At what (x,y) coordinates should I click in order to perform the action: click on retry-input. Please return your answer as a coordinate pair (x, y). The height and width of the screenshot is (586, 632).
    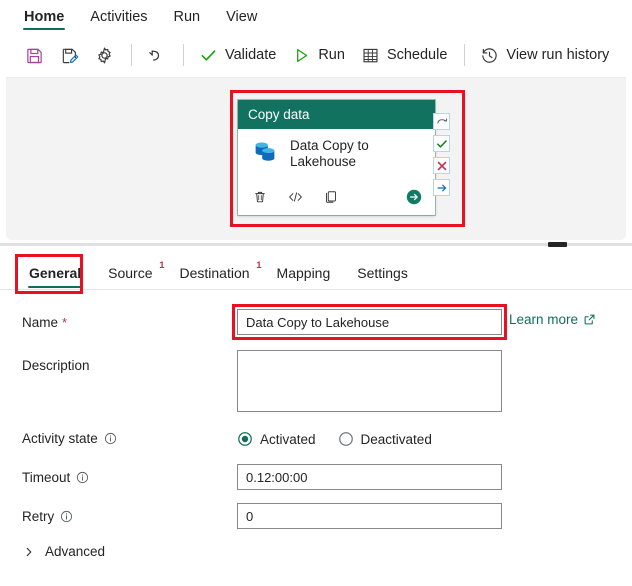
    Looking at the image, I should click on (369, 516).